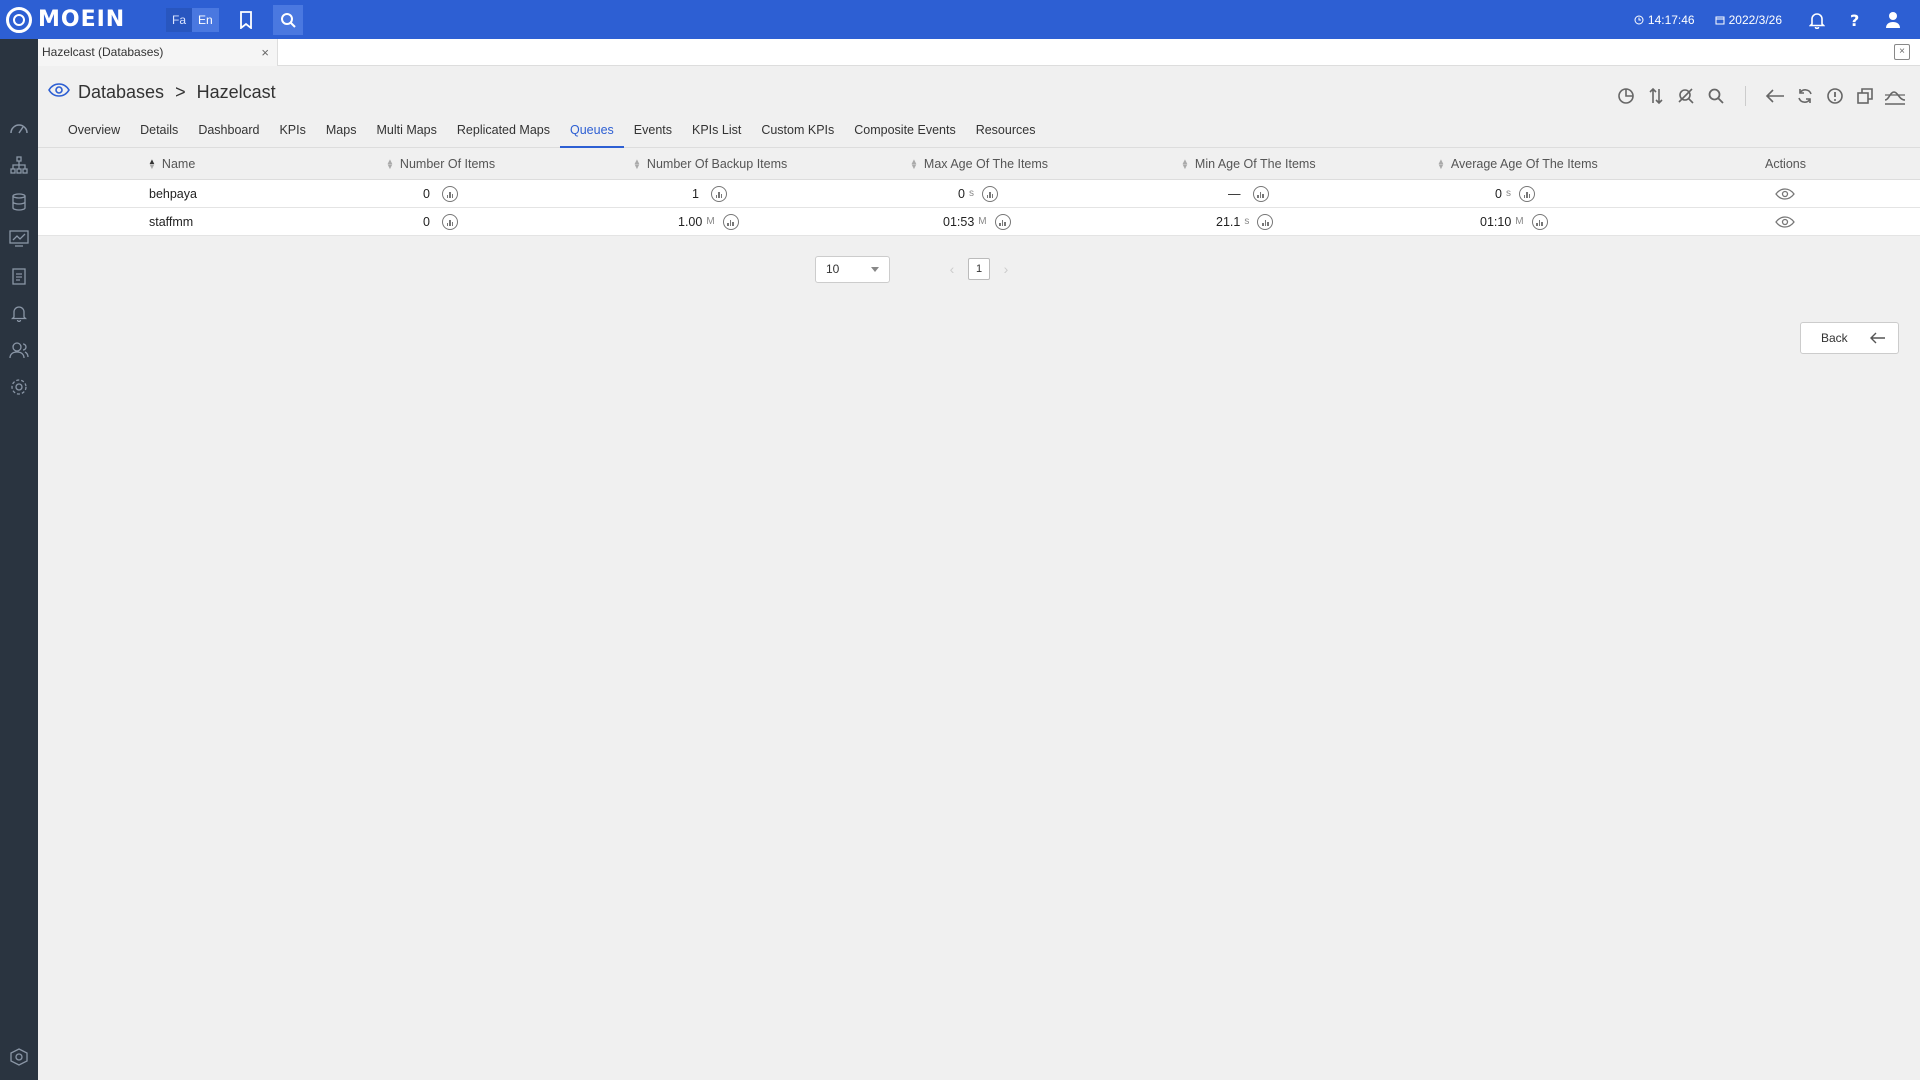 The height and width of the screenshot is (1080, 1920). I want to click on tab-kpis-list: KPIs List, so click(716, 130).